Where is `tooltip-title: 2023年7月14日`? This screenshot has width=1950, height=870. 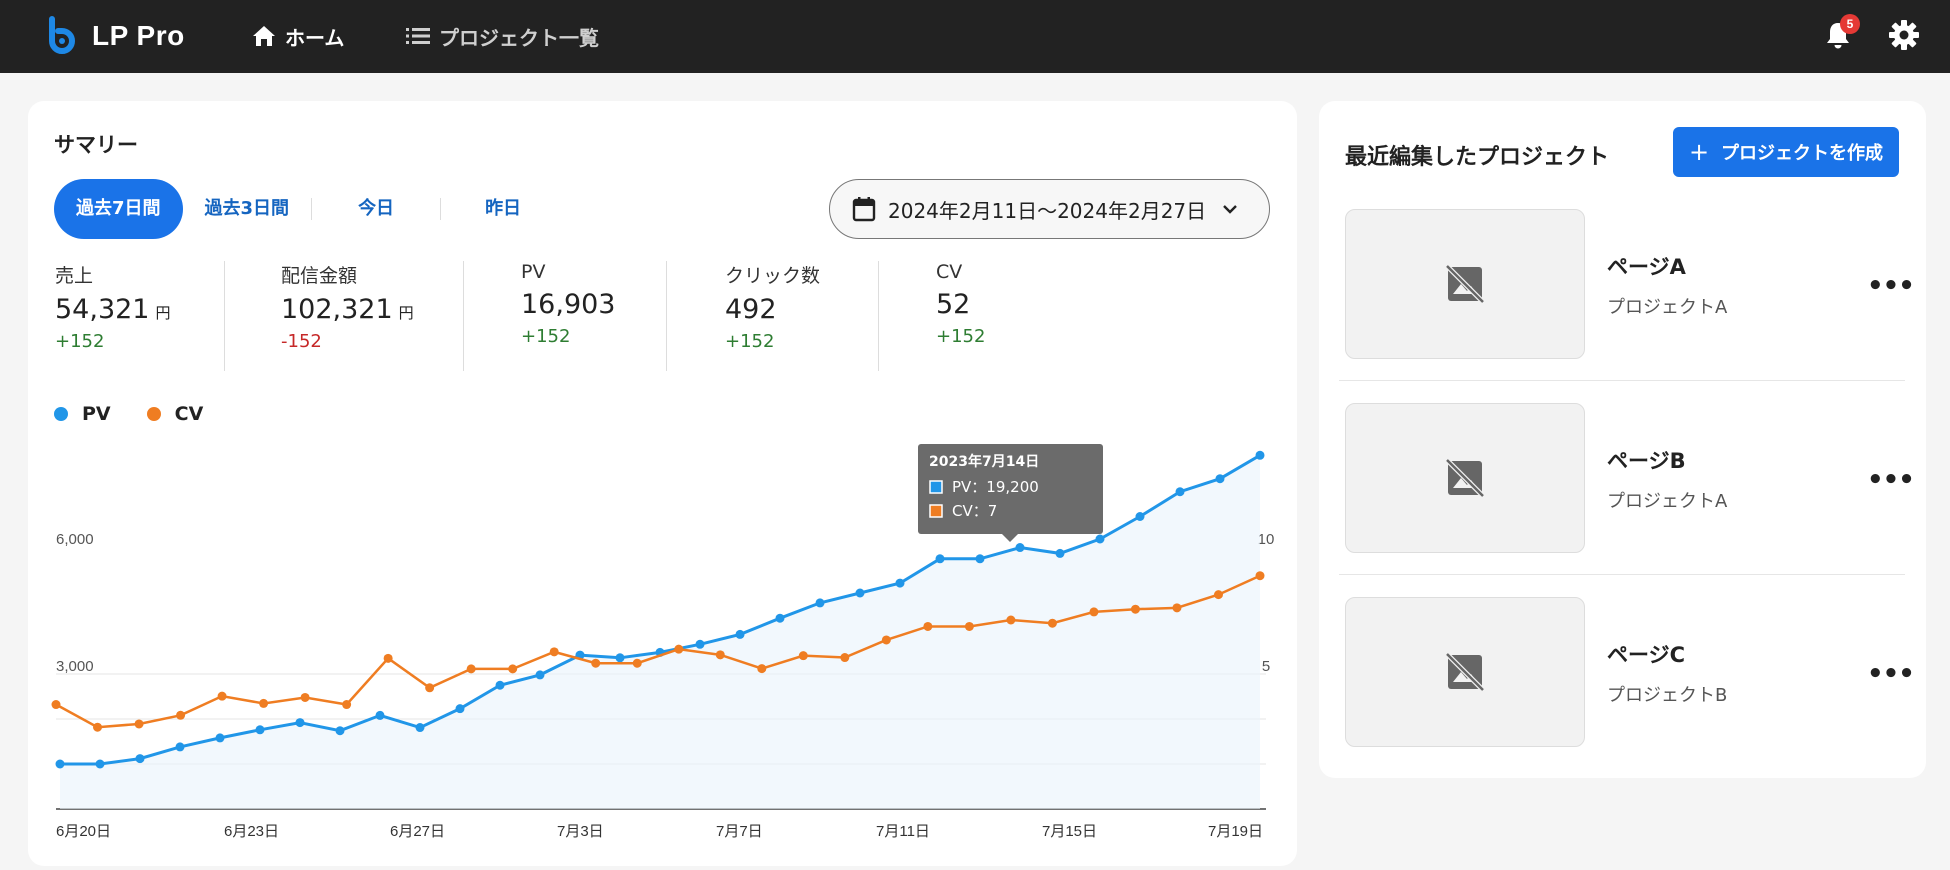 tooltip-title: 2023年7月14日 is located at coordinates (984, 461).